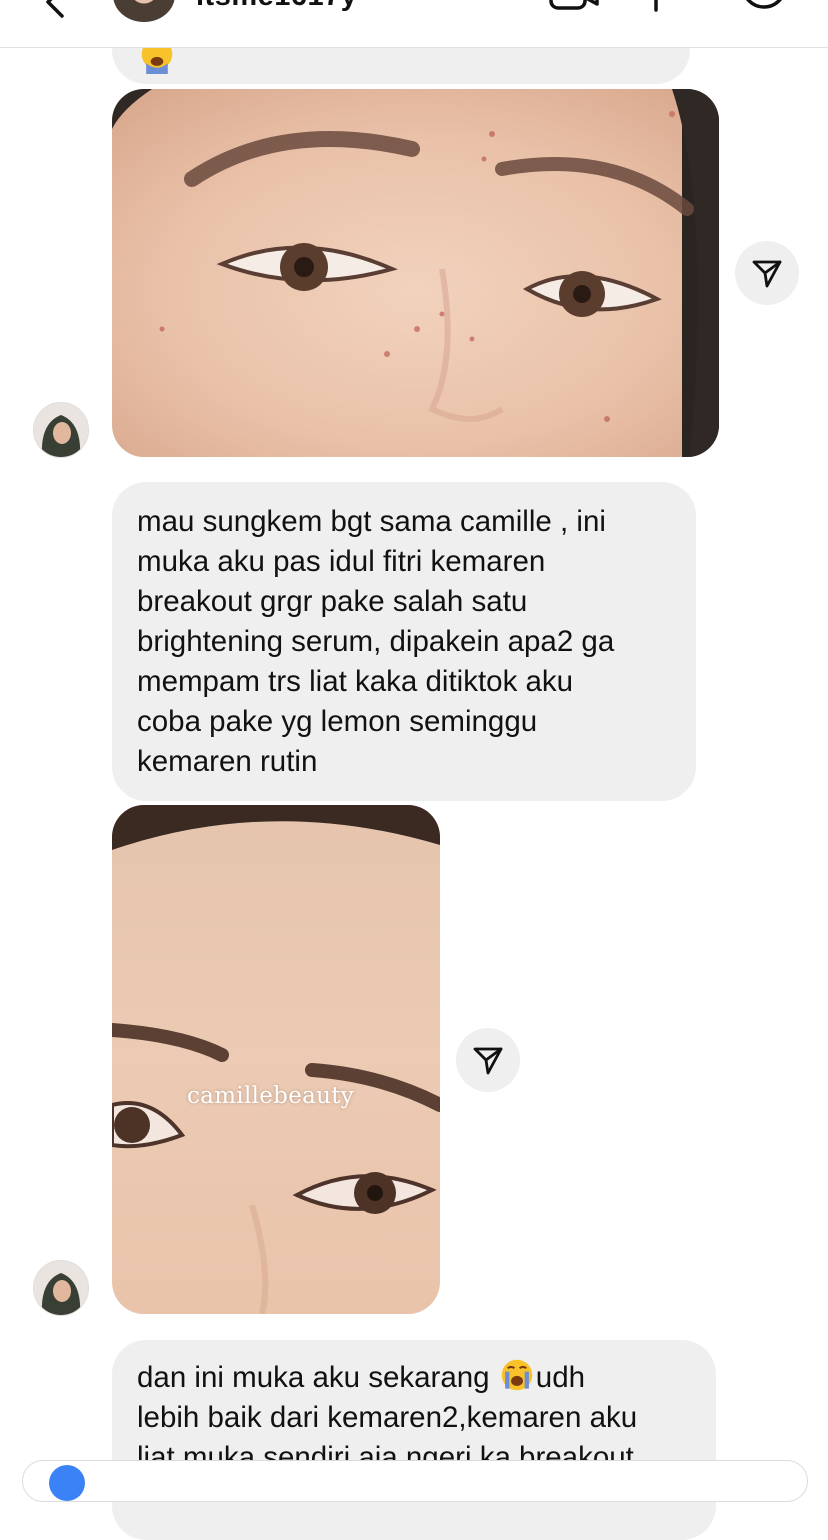 Image resolution: width=828 pixels, height=1540 pixels. What do you see at coordinates (56, 11) in the screenshot?
I see `back-icon` at bounding box center [56, 11].